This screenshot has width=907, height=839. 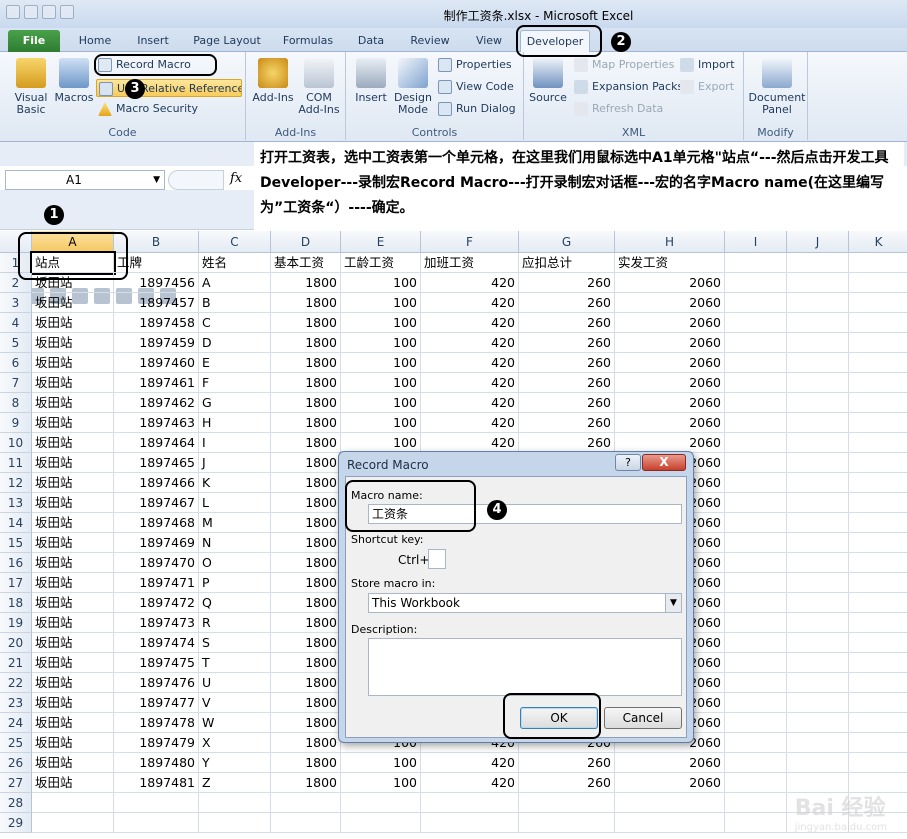 I want to click on table-cell: 1897463, so click(x=156, y=423).